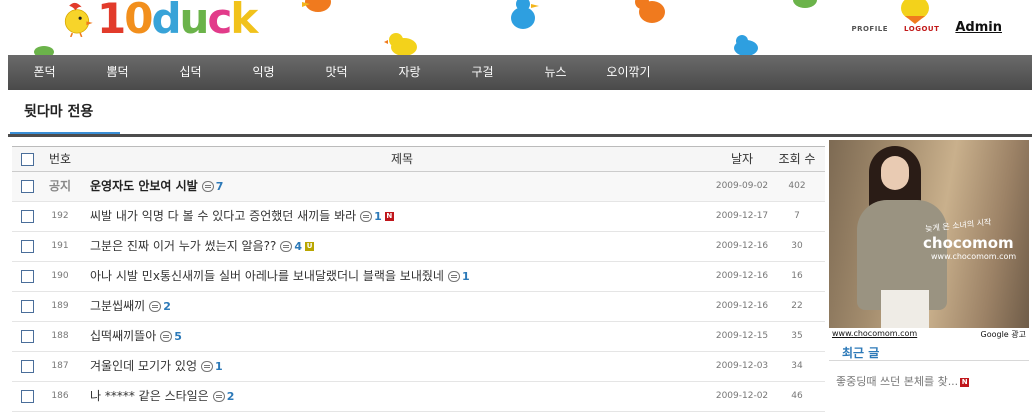 Image resolution: width=1034 pixels, height=412 pixels. What do you see at coordinates (797, 306) in the screenshot?
I see `row-views: 22` at bounding box center [797, 306].